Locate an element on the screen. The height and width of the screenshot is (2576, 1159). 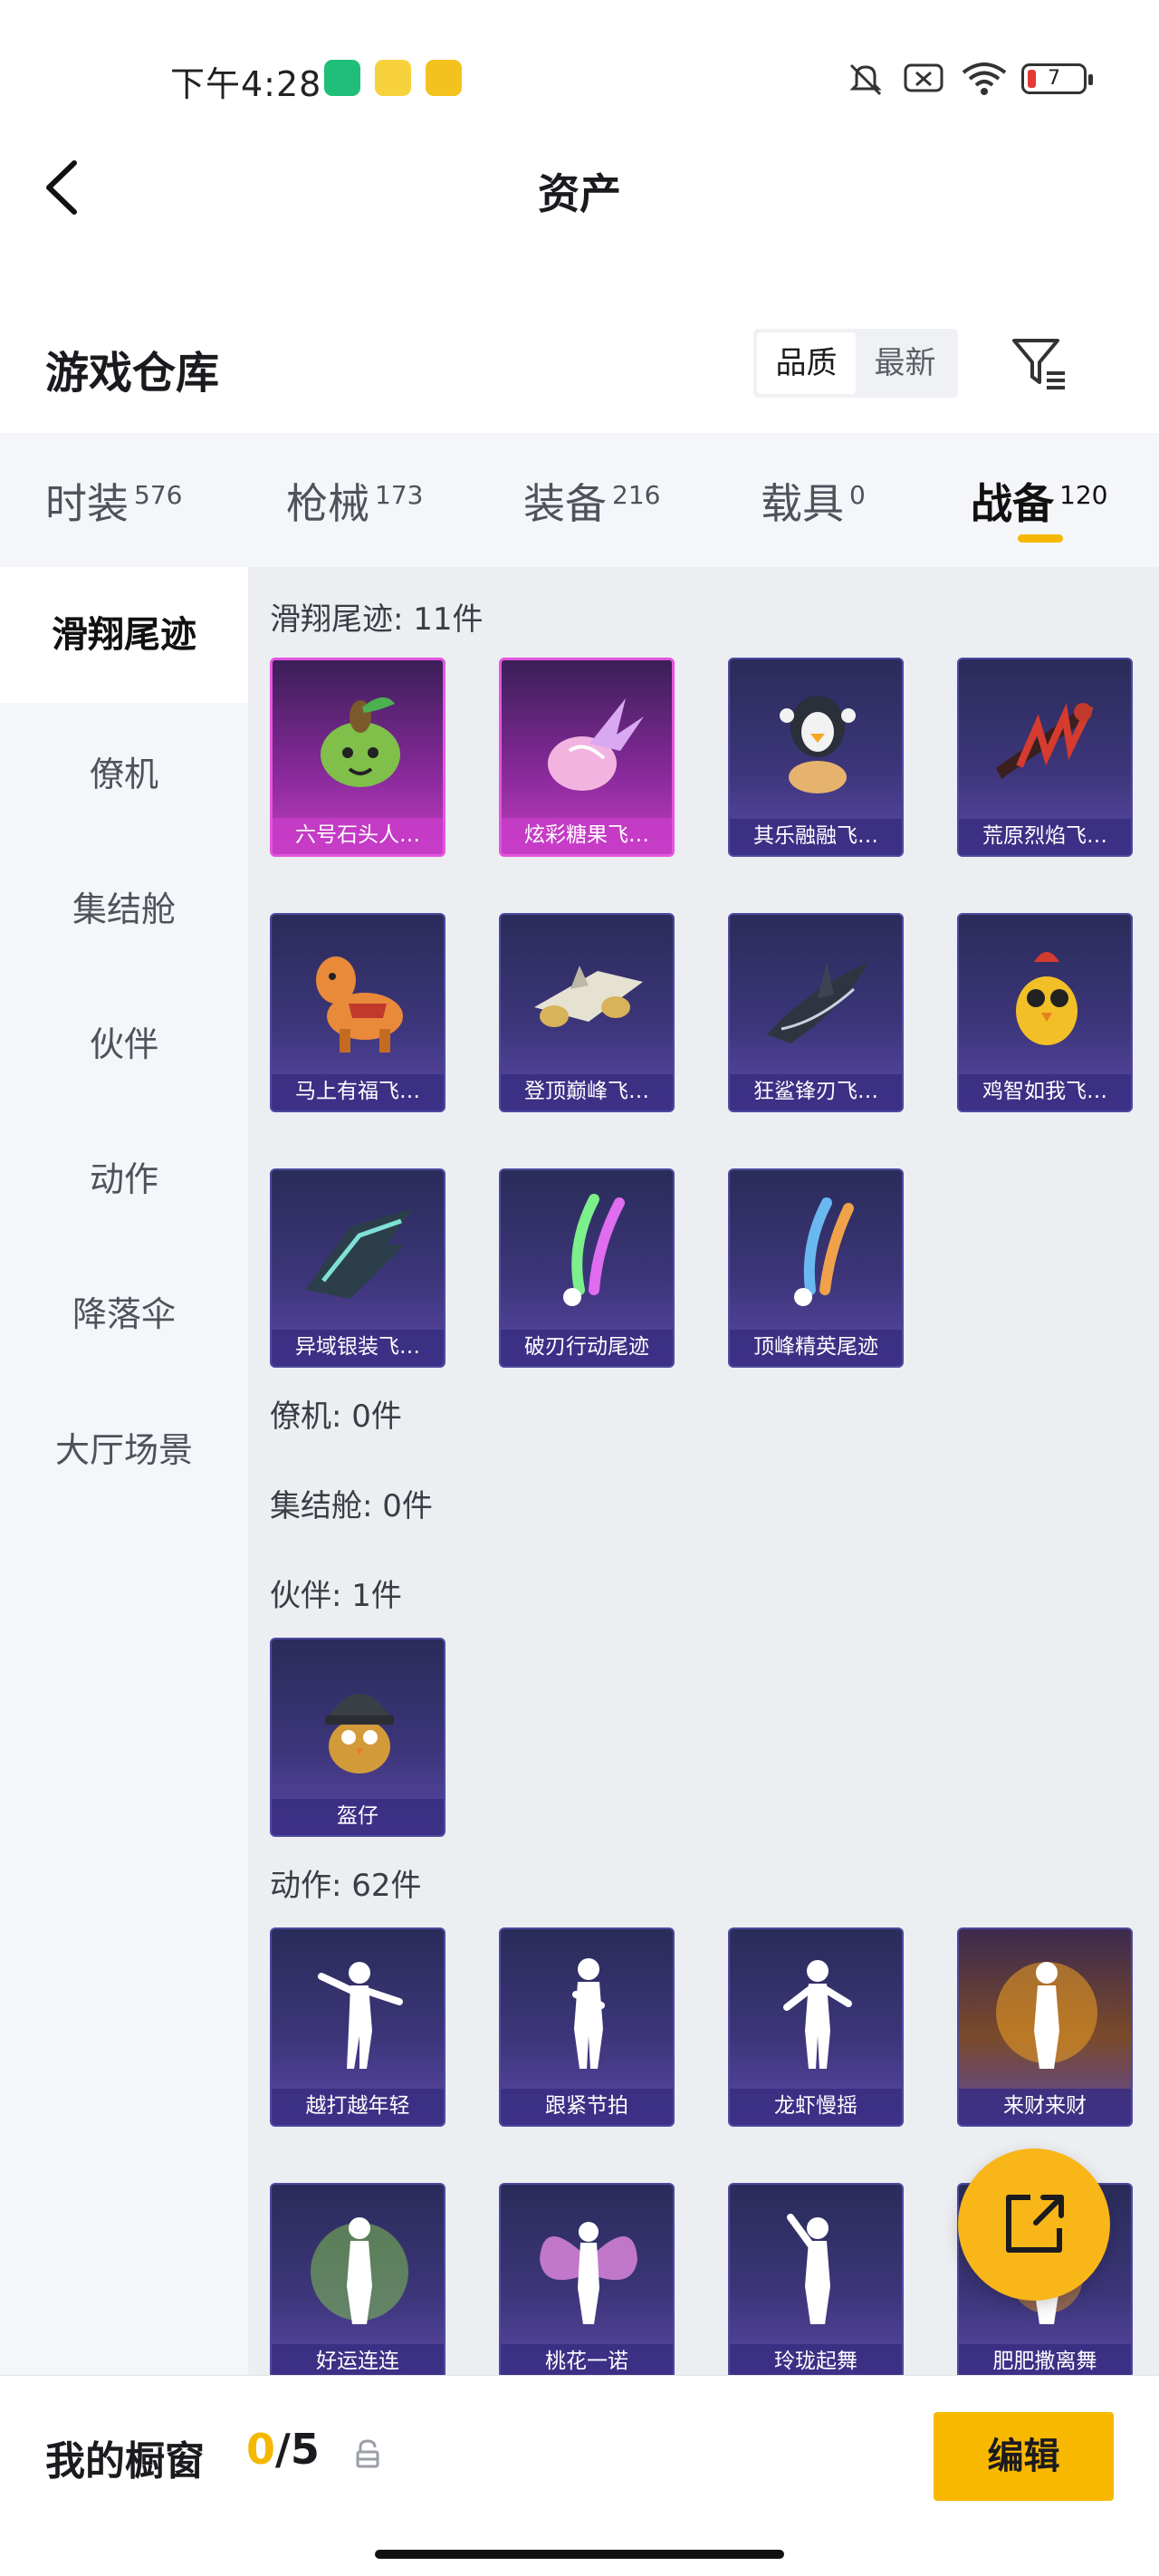
section-title-wingman: 僚机: 0件 is located at coordinates (336, 1417).